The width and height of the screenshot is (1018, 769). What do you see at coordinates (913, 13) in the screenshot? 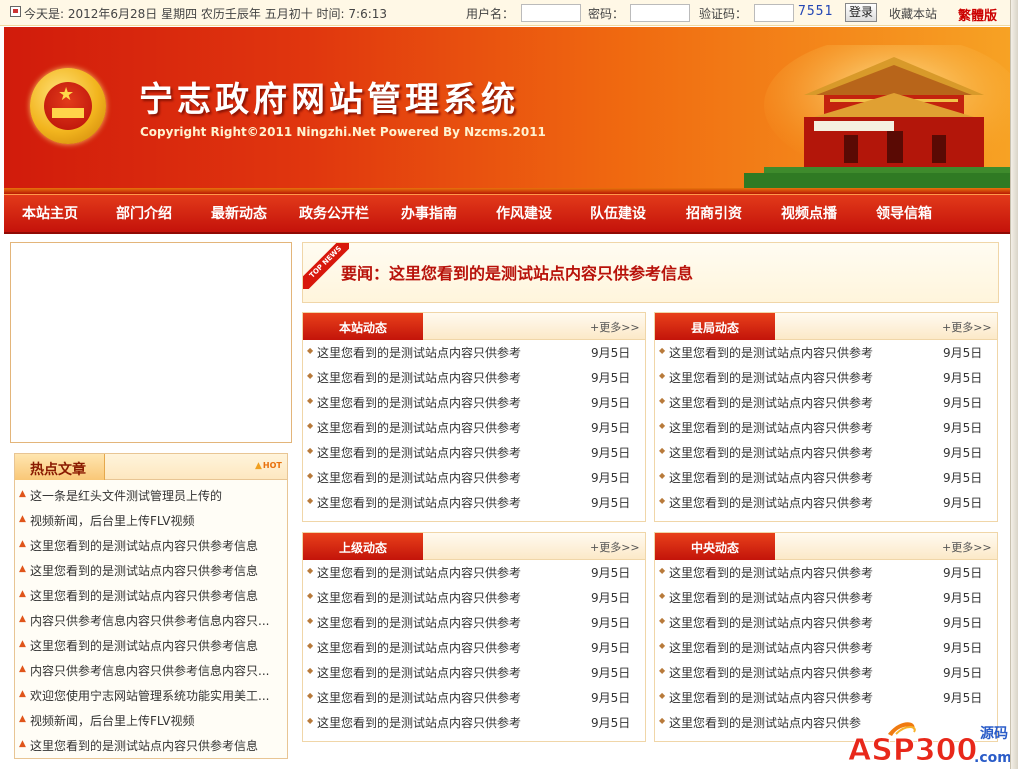
I see `favorite-link: 收藏本站` at bounding box center [913, 13].